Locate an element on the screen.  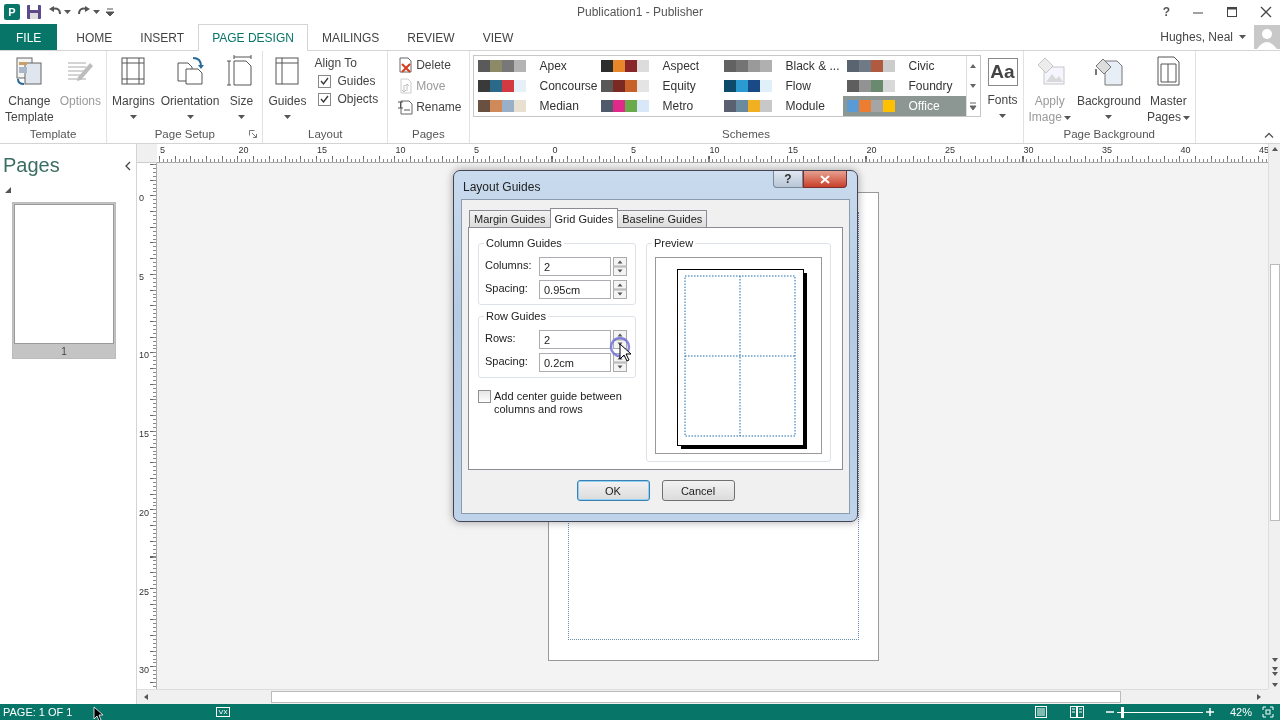
ruler-number: 0 is located at coordinates (555, 150).